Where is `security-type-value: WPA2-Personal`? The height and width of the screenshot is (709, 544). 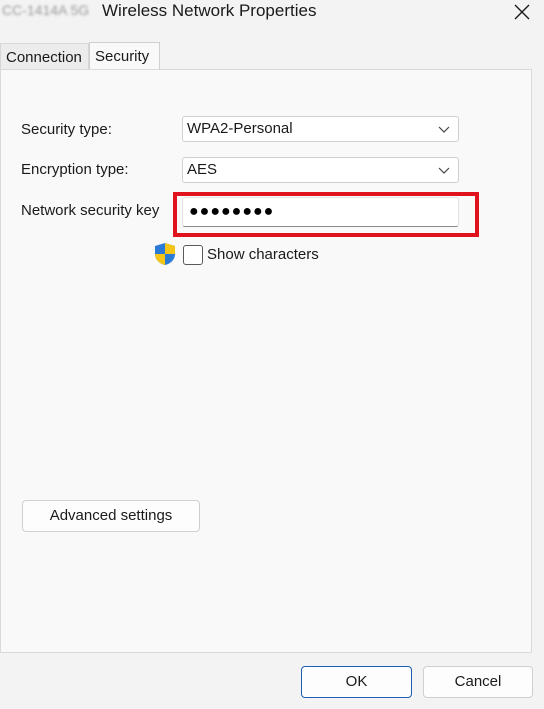 security-type-value: WPA2-Personal is located at coordinates (240, 128).